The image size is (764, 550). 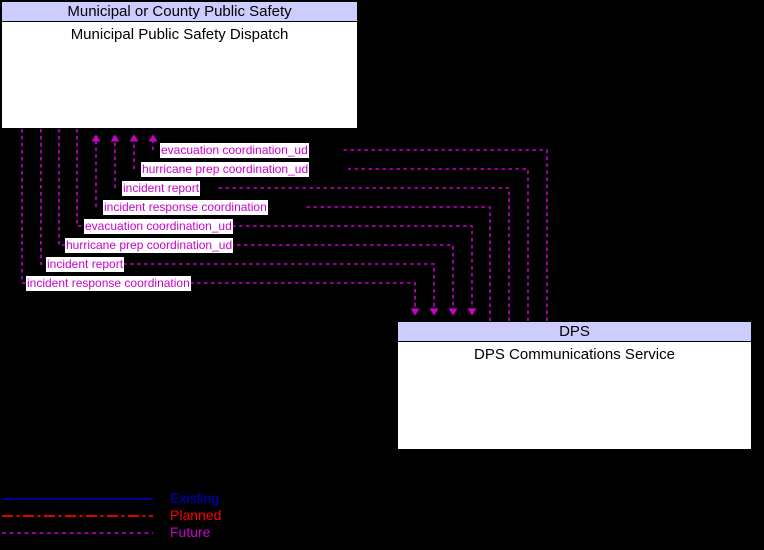 What do you see at coordinates (179, 12) in the screenshot?
I see `node-stakeholder-label: Municipal or County Public Safety` at bounding box center [179, 12].